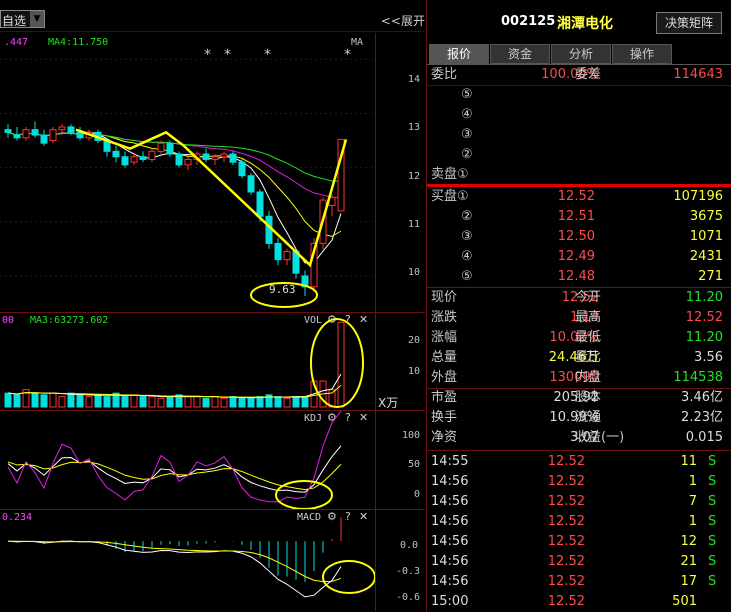  What do you see at coordinates (459, 54) in the screenshot?
I see `tab-quote: 报价` at bounding box center [459, 54].